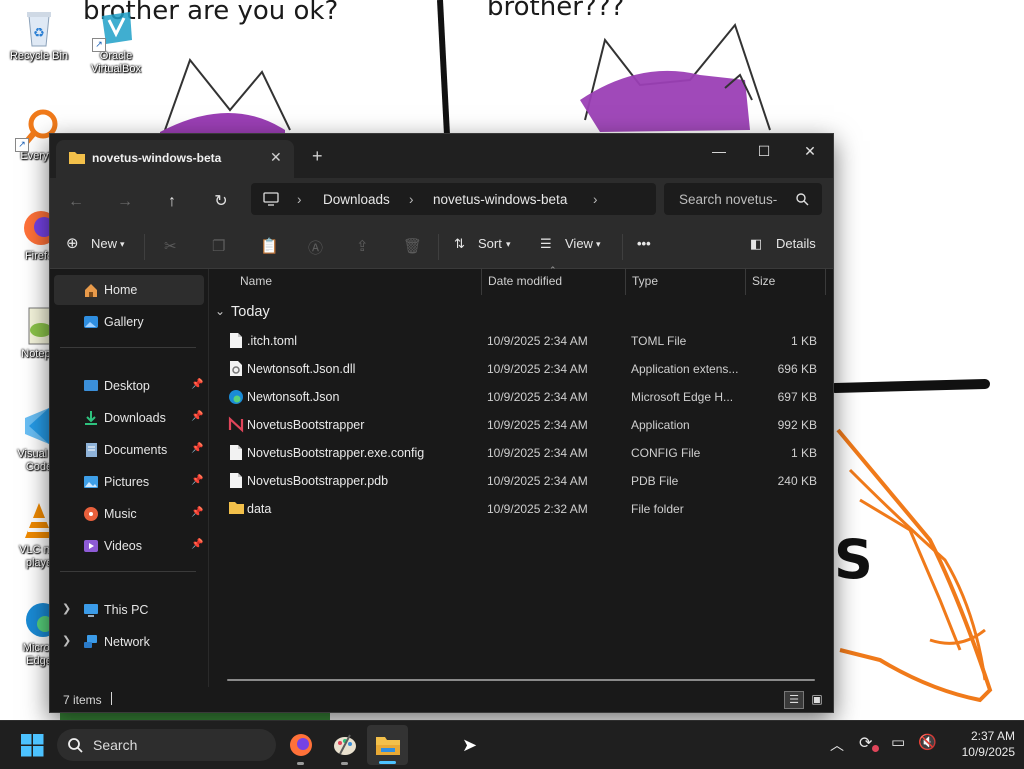 Image resolution: width=1024 pixels, height=769 pixels. What do you see at coordinates (128, 386) in the screenshot?
I see `sidebar-item-desktop: Desktop 📌` at bounding box center [128, 386].